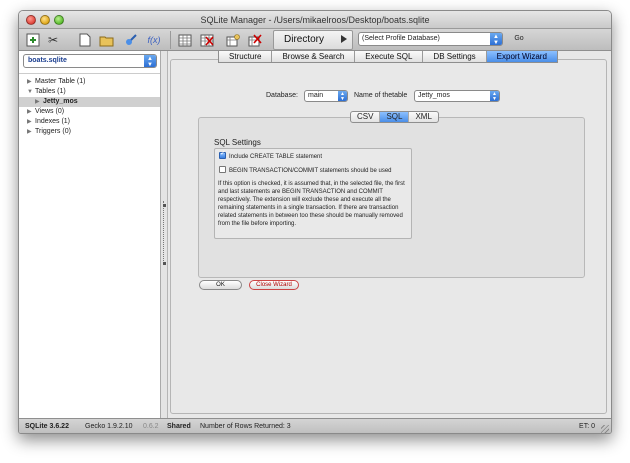 The height and width of the screenshot is (463, 630). Describe the element at coordinates (455, 56) in the screenshot. I see `tab-db-settings: DB Settings` at that location.